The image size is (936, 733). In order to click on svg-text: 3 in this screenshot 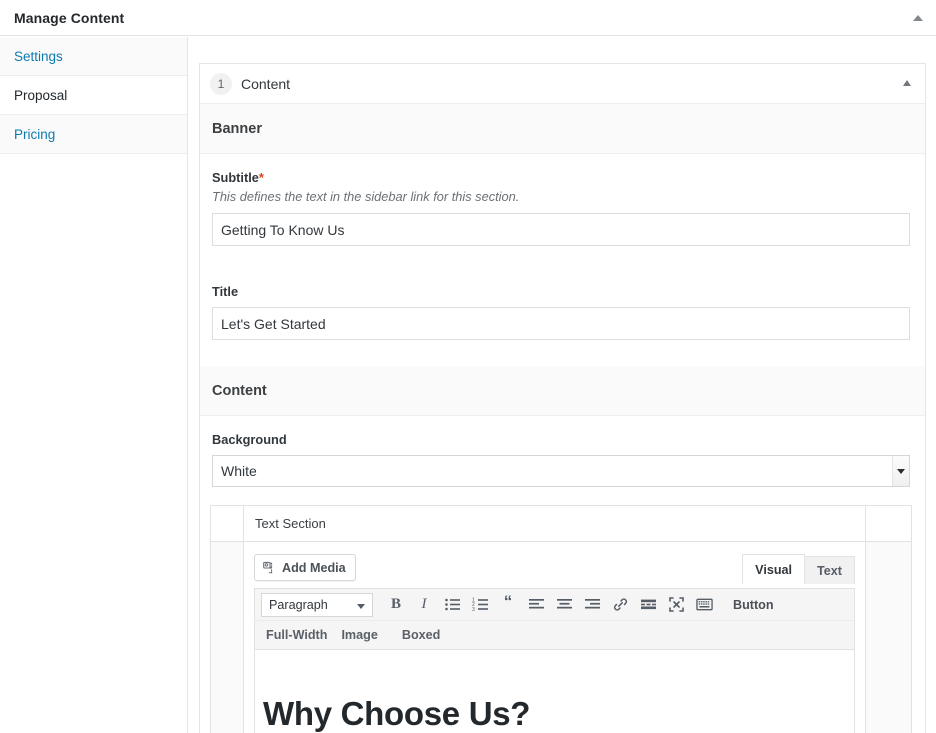, I will do `click(473, 610)`.